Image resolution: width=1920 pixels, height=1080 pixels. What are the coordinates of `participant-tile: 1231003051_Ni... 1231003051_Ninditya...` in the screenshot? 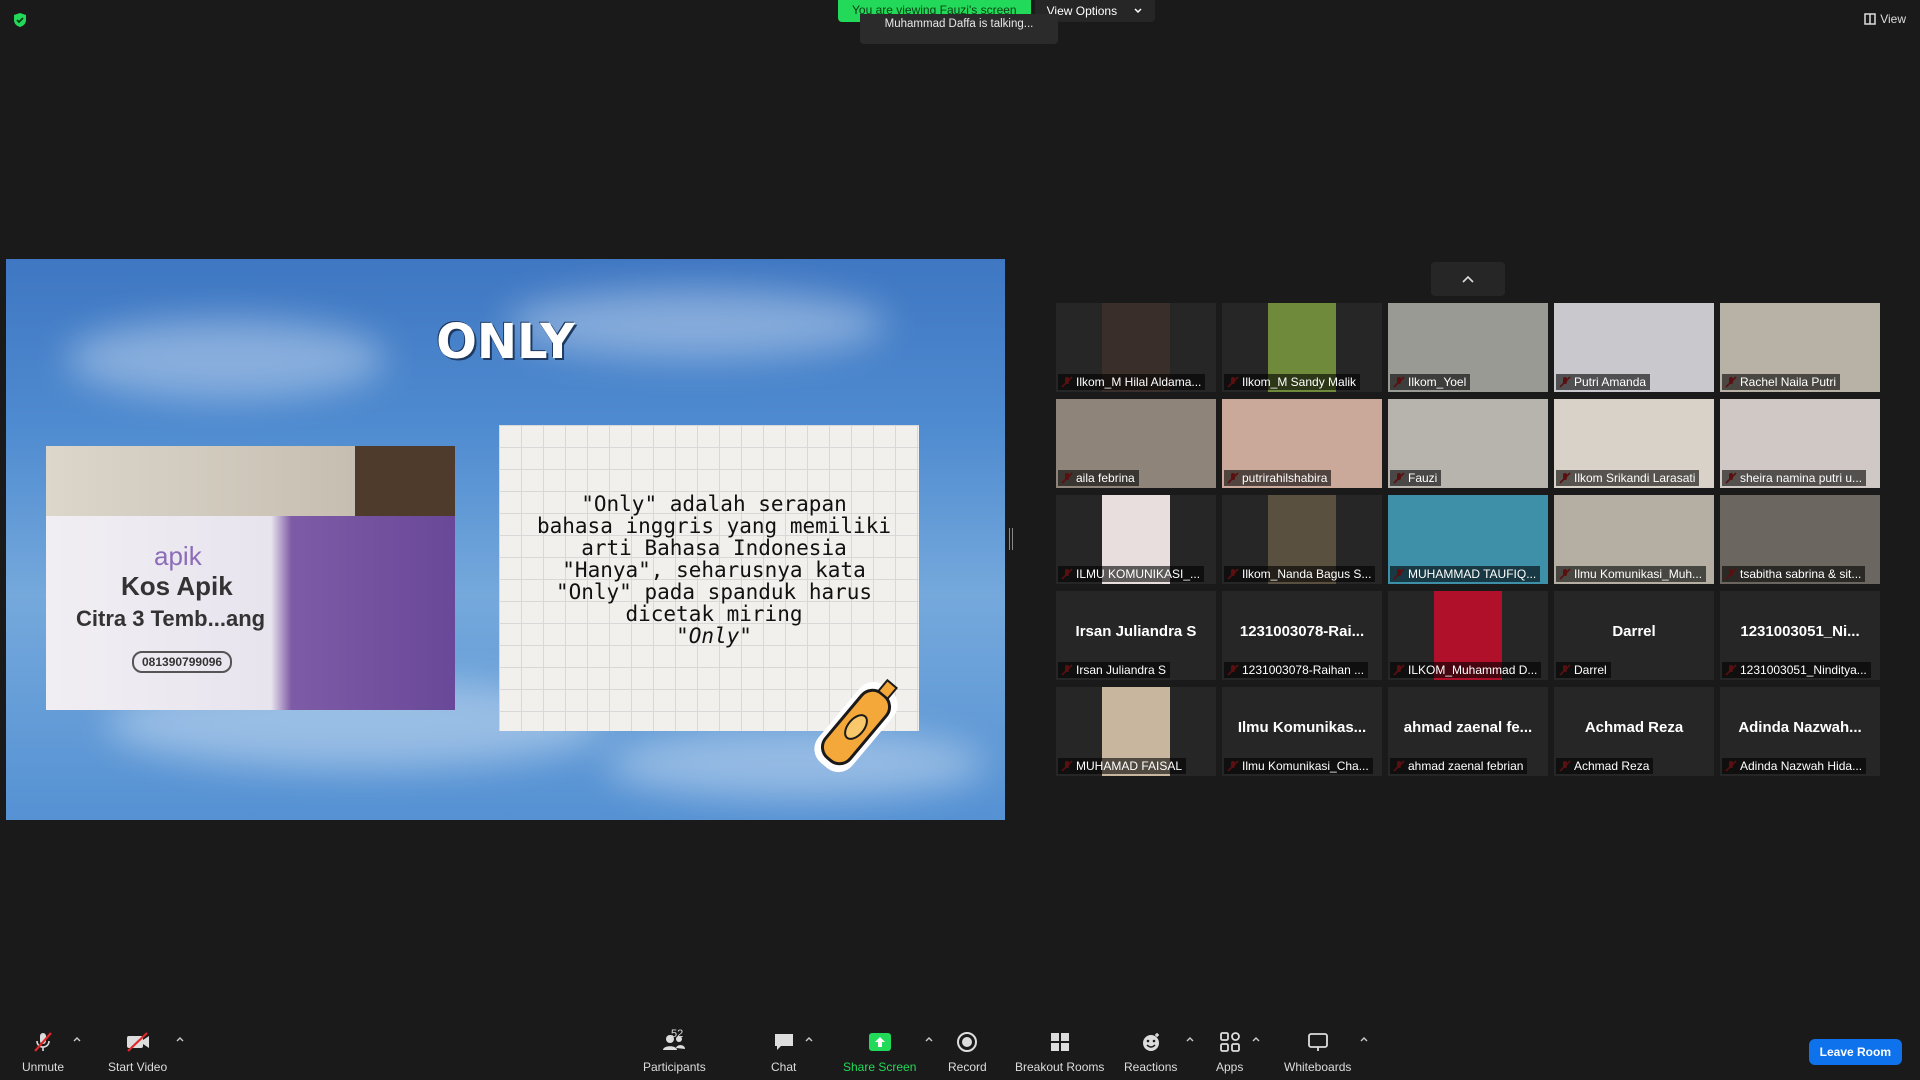 It's located at (1800, 635).